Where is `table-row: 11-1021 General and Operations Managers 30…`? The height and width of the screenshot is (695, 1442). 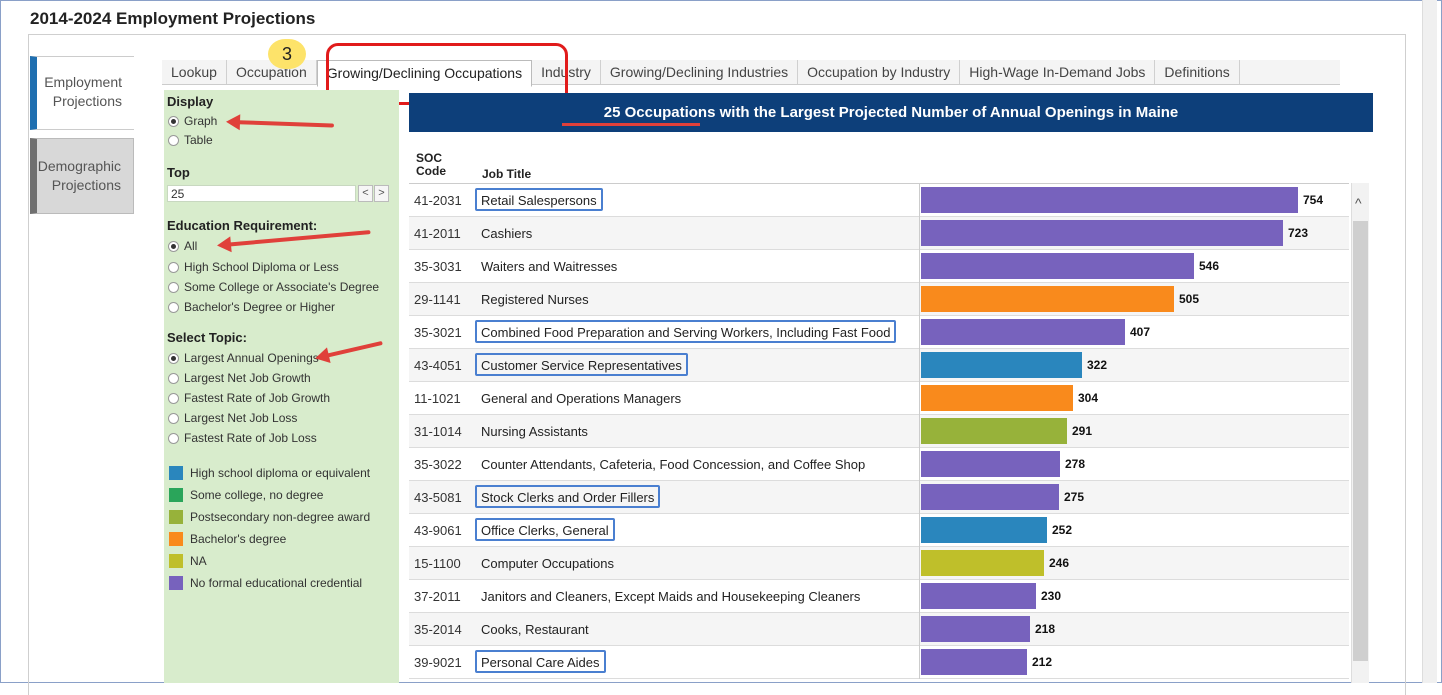
table-row: 11-1021 General and Operations Managers 30… is located at coordinates (879, 398).